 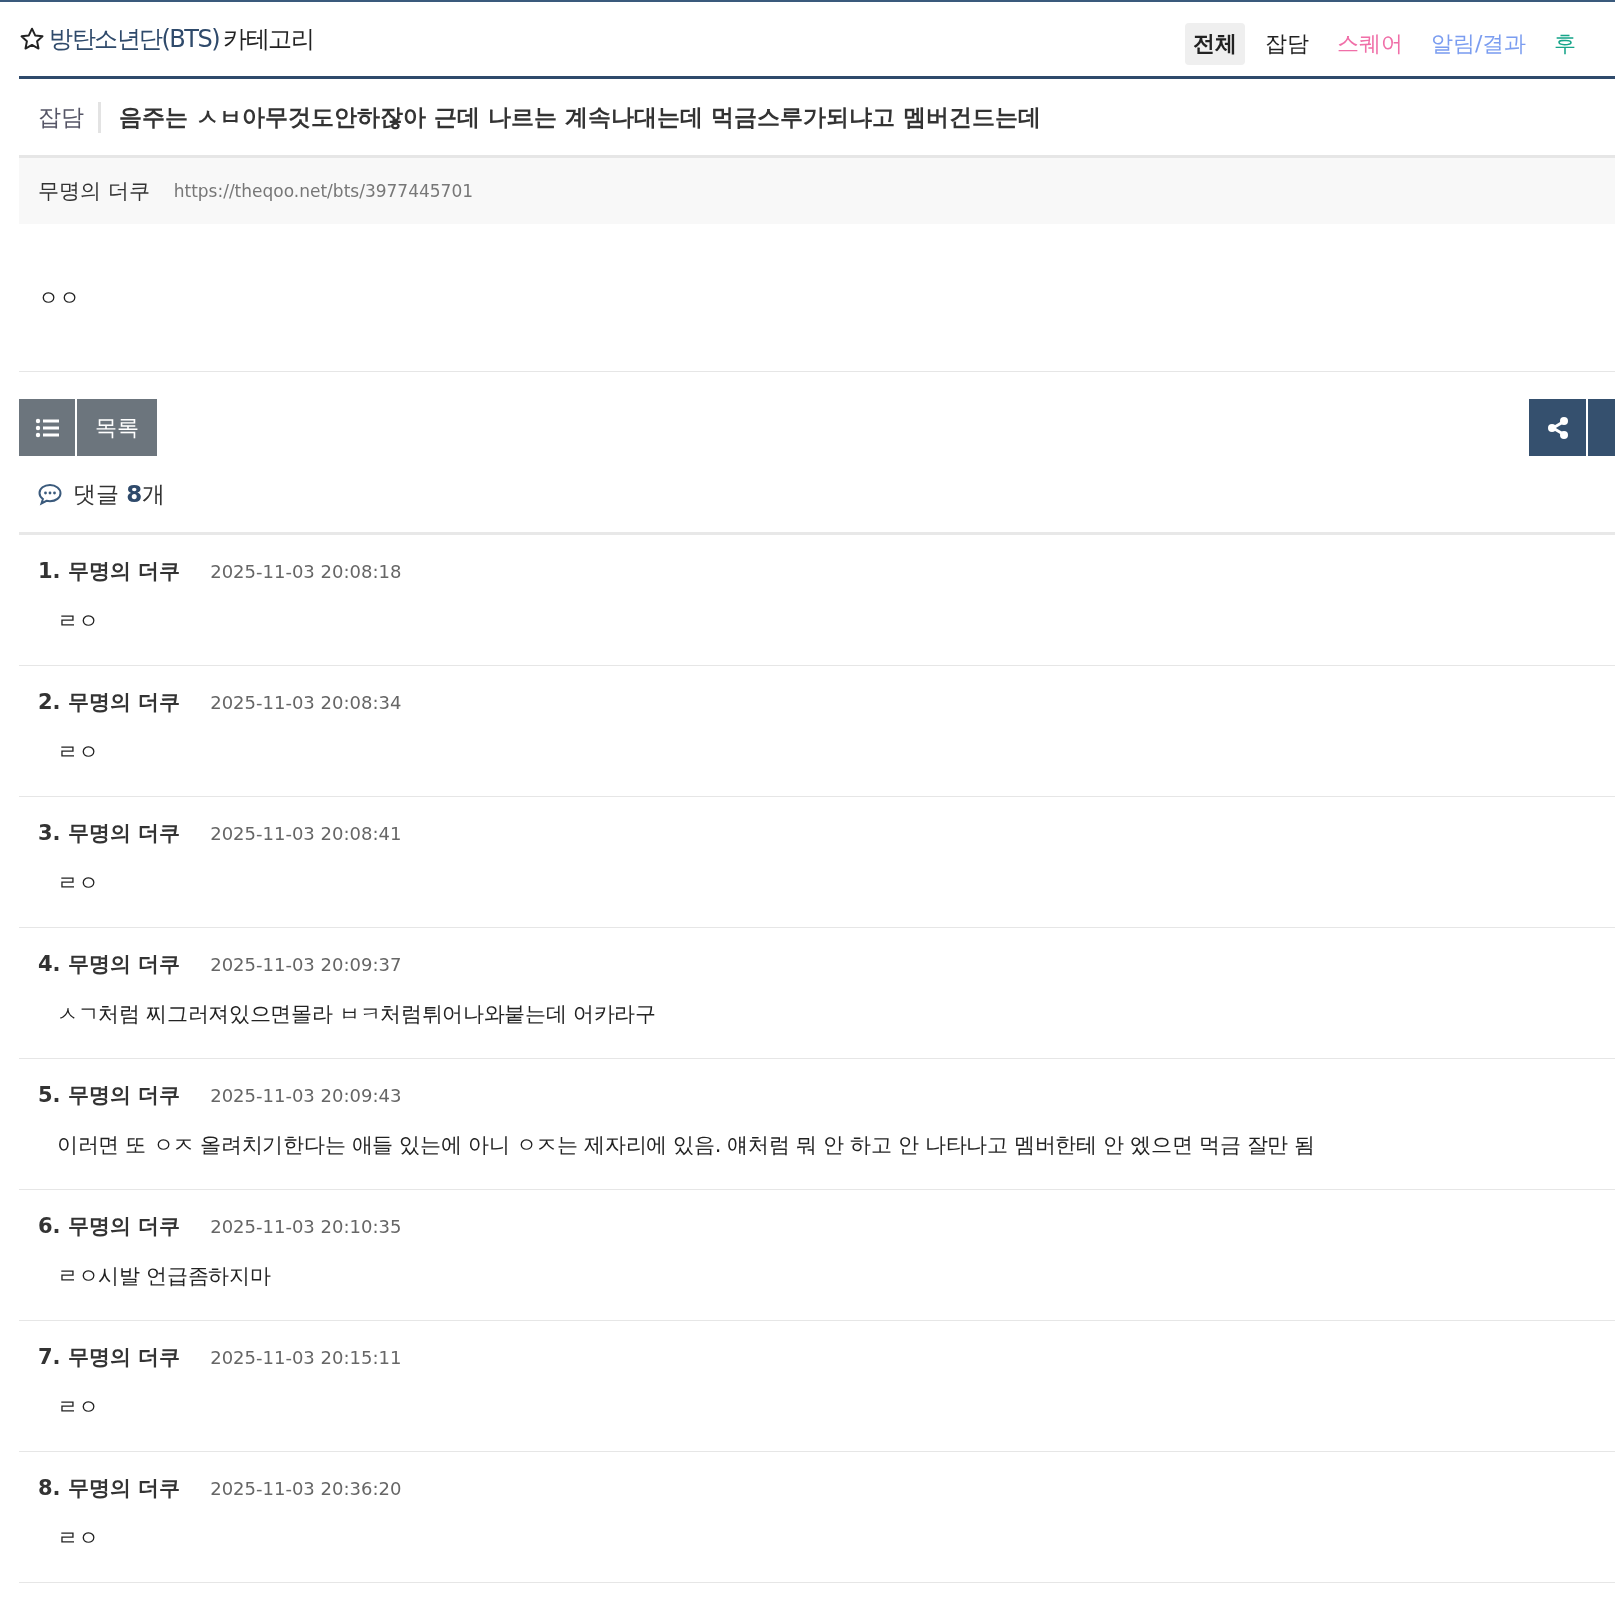 What do you see at coordinates (580, 117) in the screenshot?
I see `post-title: 음주는 ㅅㅂ아무것도안하잖아 근데 나르는 계속나대는데 먹금스루가되냐고 멤버건드는데` at bounding box center [580, 117].